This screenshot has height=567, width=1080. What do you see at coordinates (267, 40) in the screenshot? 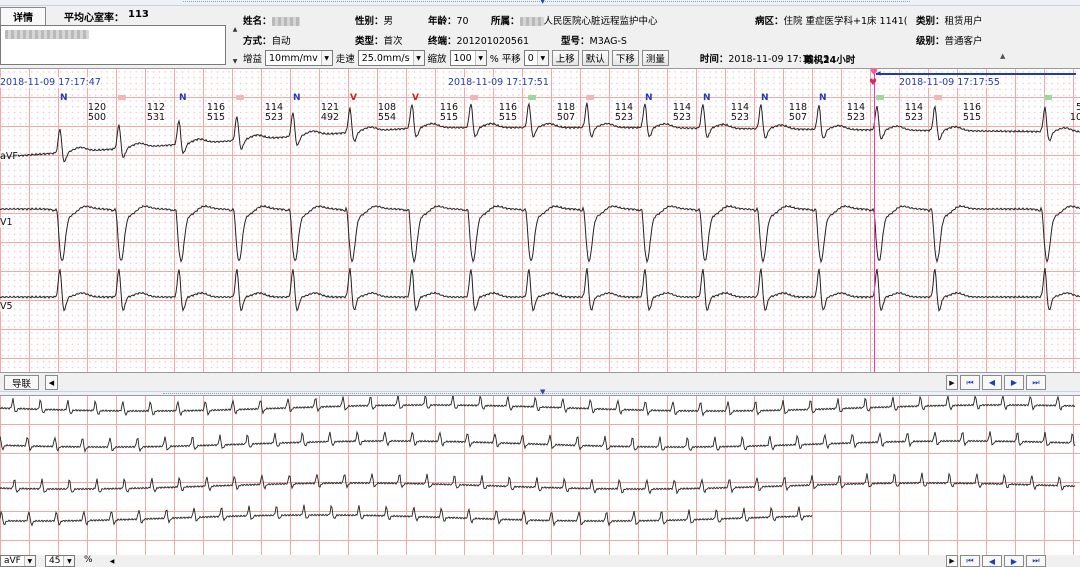
I see `patient-method: 方式：自动` at bounding box center [267, 40].